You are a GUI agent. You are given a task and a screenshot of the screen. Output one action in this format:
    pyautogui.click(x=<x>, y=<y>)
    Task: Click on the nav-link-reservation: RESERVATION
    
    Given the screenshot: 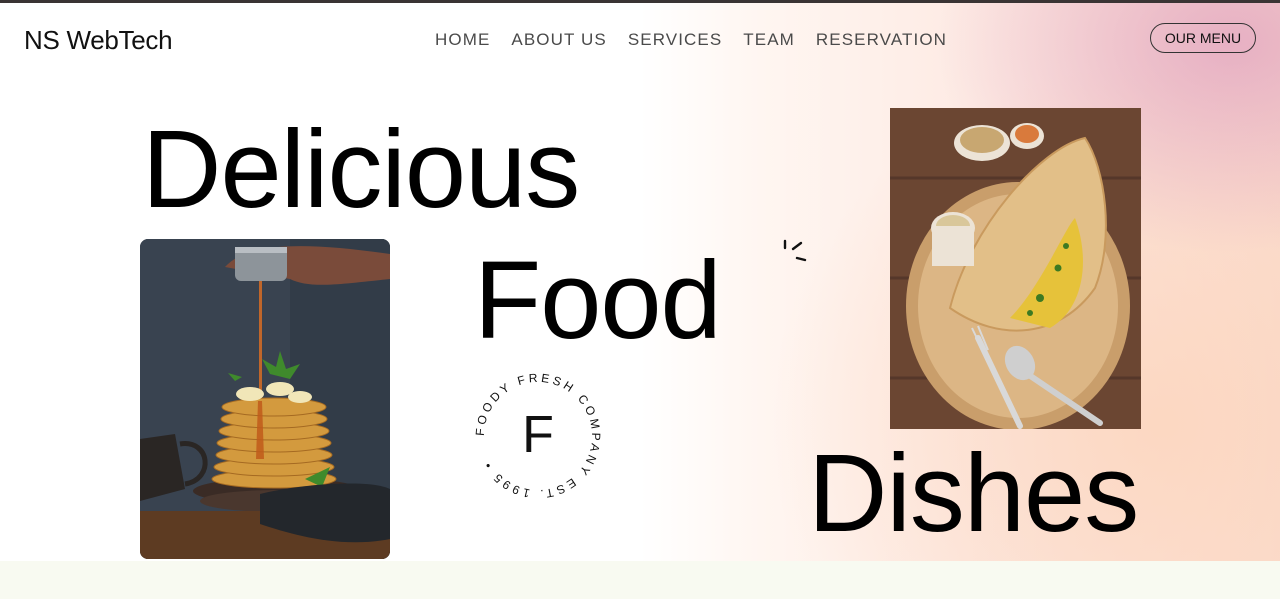 What is the action you would take?
    pyautogui.click(x=881, y=40)
    